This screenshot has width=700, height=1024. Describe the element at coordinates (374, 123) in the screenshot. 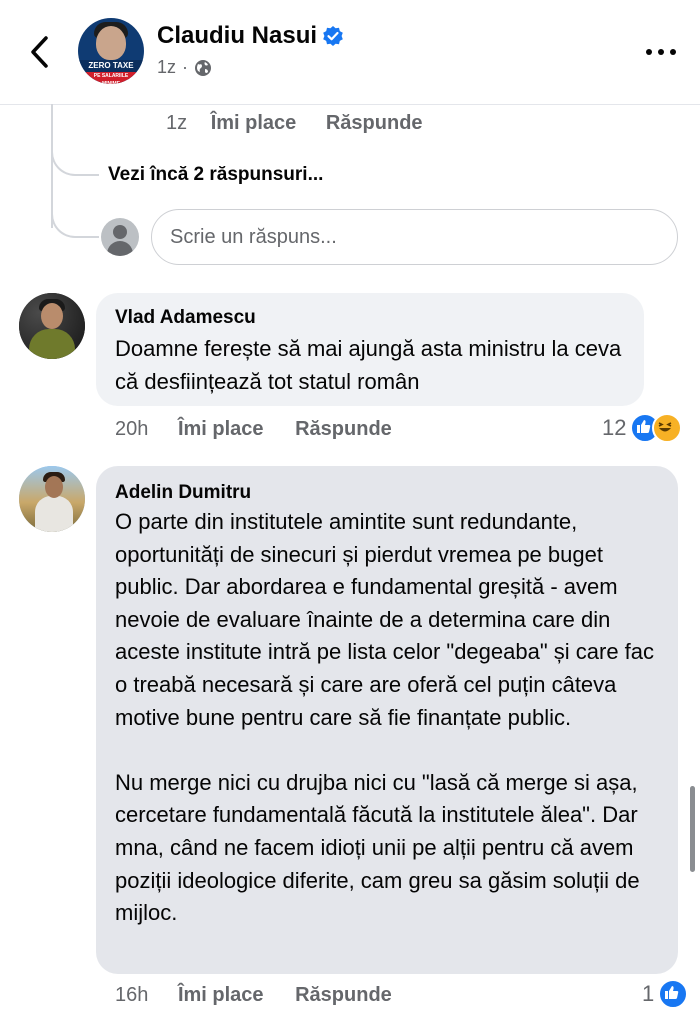

I see `prev-reply-reply-button: Răspunde` at that location.